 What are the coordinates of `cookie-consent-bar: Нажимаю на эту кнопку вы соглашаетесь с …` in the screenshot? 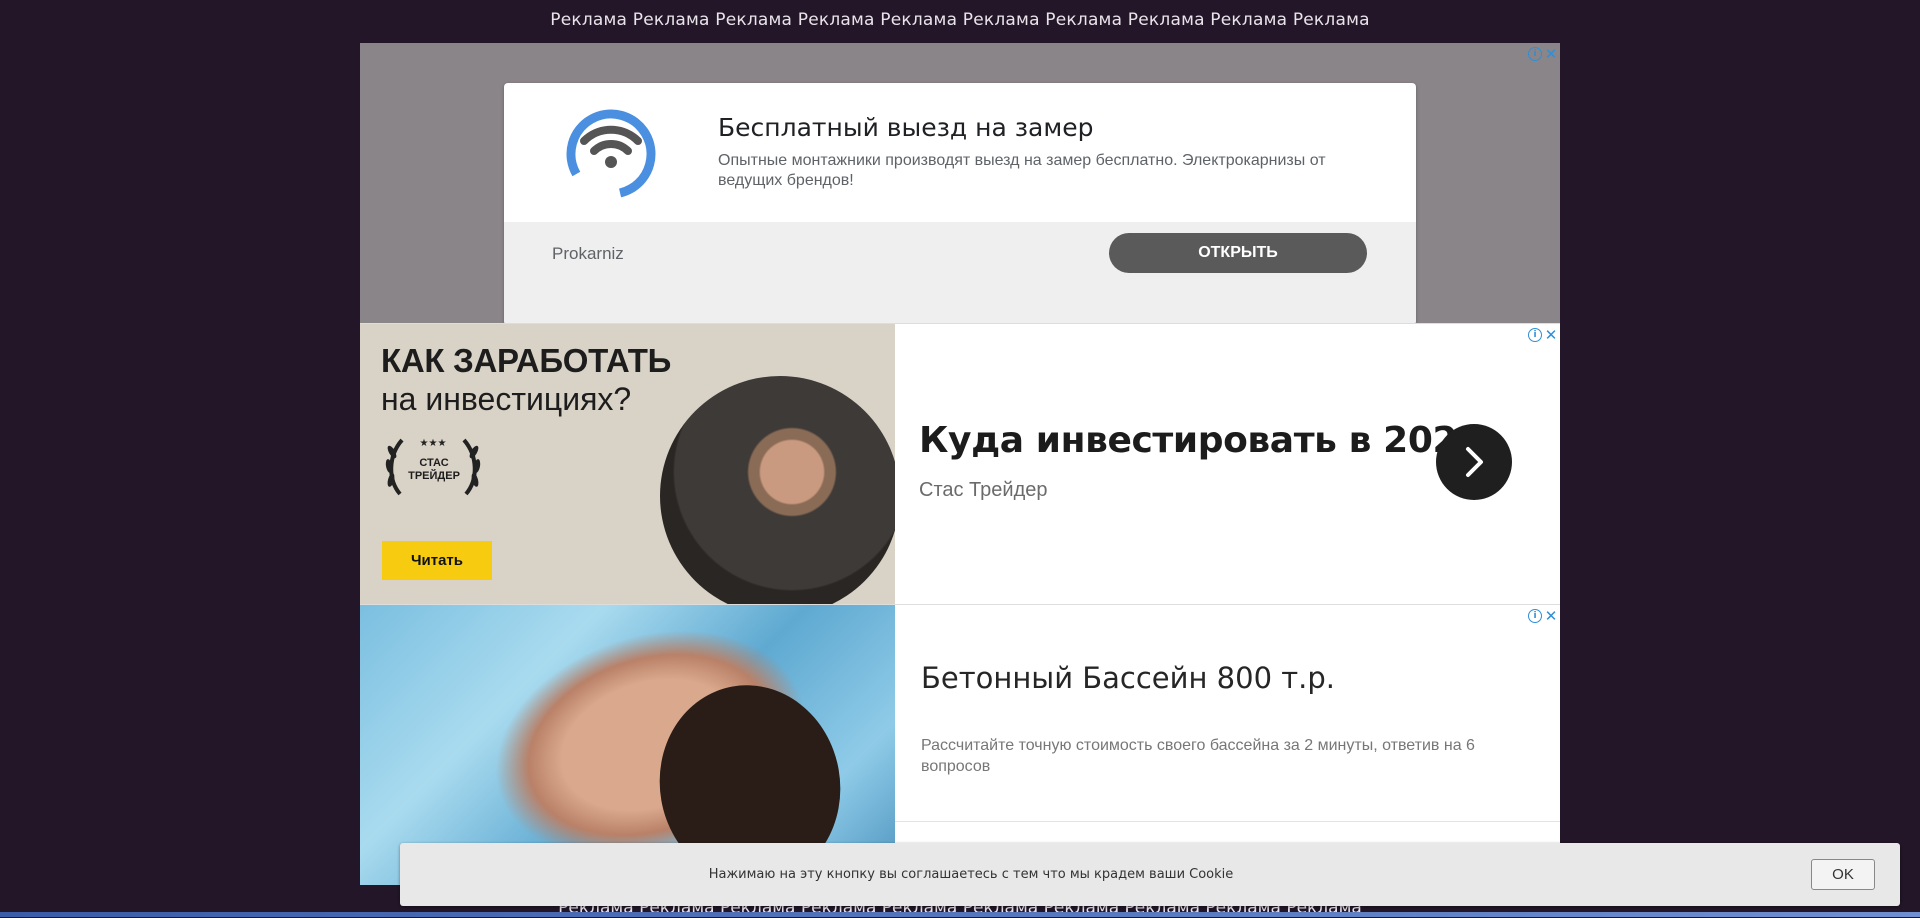 It's located at (1150, 874).